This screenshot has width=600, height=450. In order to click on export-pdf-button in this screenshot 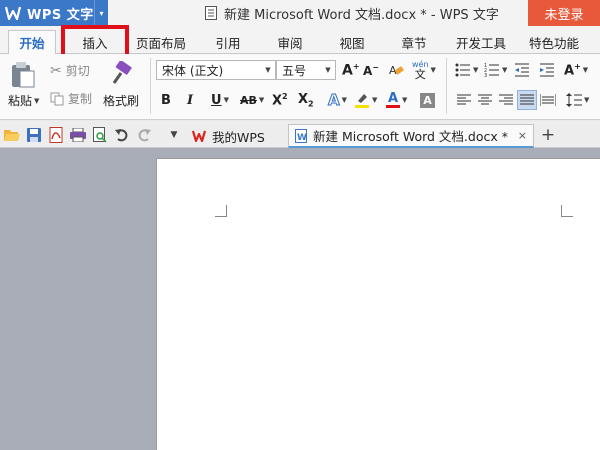, I will do `click(56, 135)`.